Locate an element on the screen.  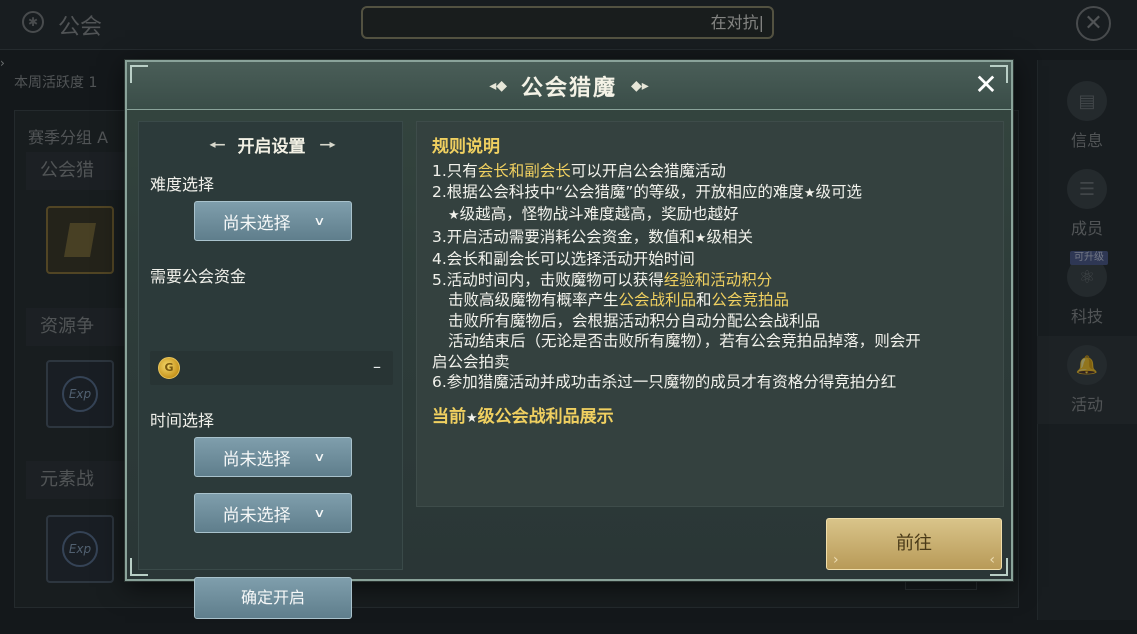
settings-header: ◂— 开启设置 —▸ is located at coordinates (271, 144).